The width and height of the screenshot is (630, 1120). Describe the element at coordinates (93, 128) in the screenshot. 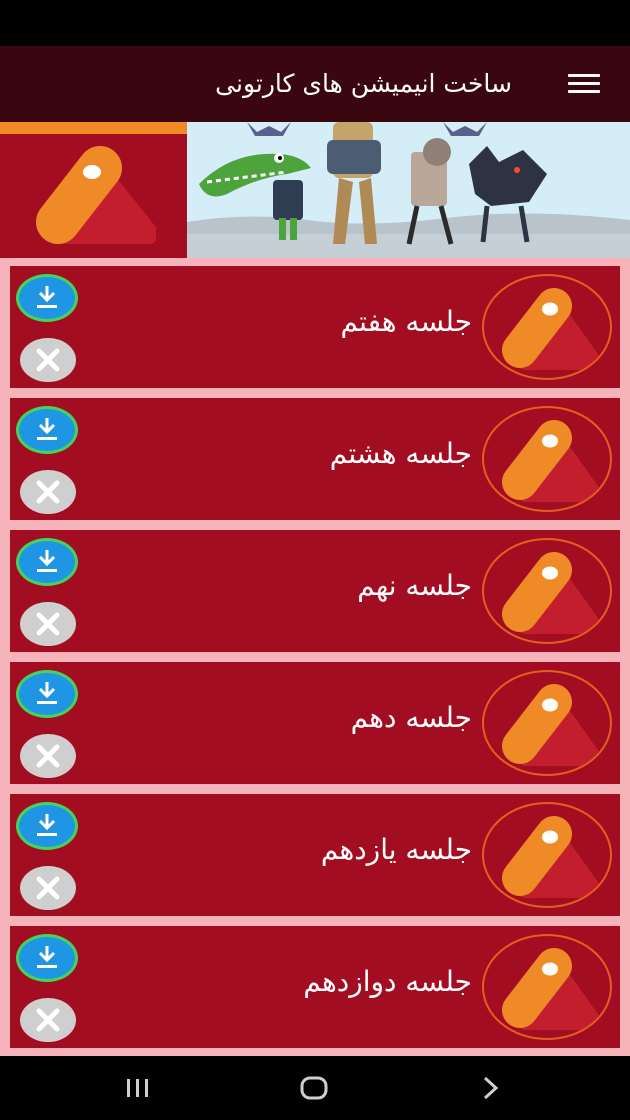

I see `banner-accent-strip` at that location.